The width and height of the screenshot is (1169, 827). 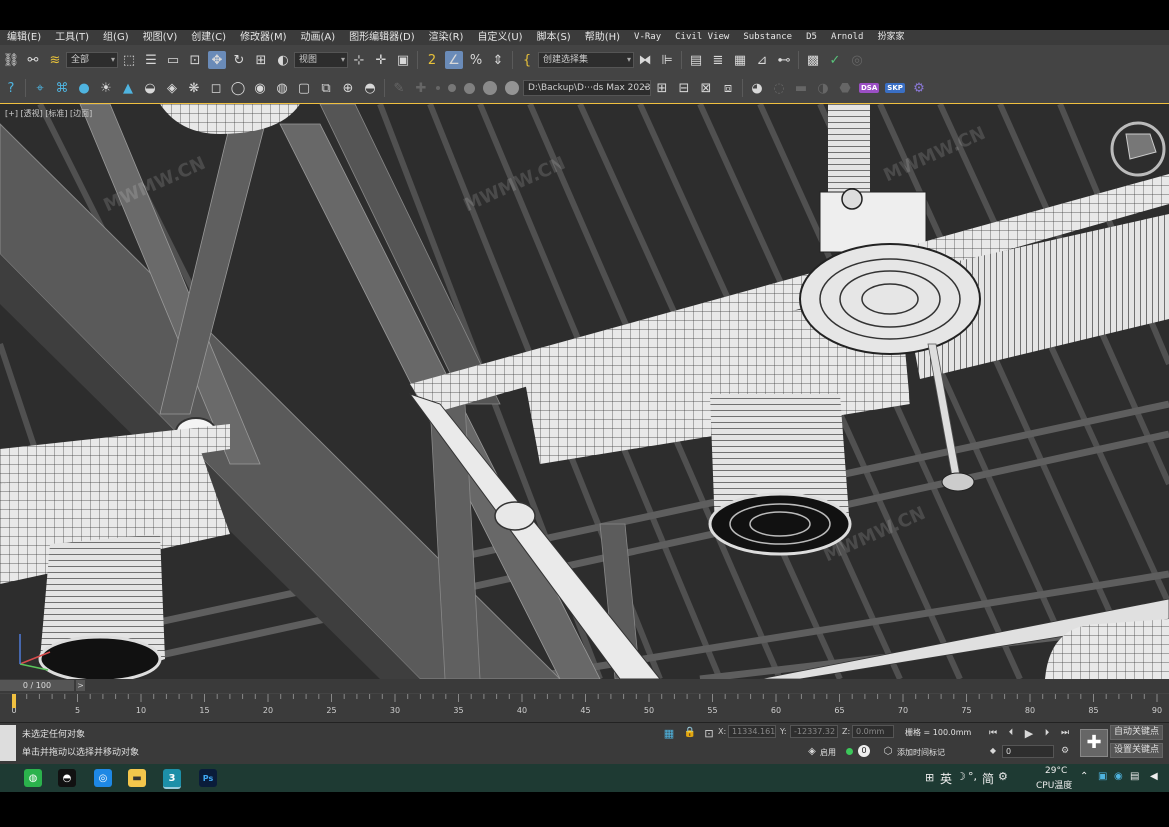 What do you see at coordinates (452, 88) in the screenshot?
I see `preview-sphere-small-icon` at bounding box center [452, 88].